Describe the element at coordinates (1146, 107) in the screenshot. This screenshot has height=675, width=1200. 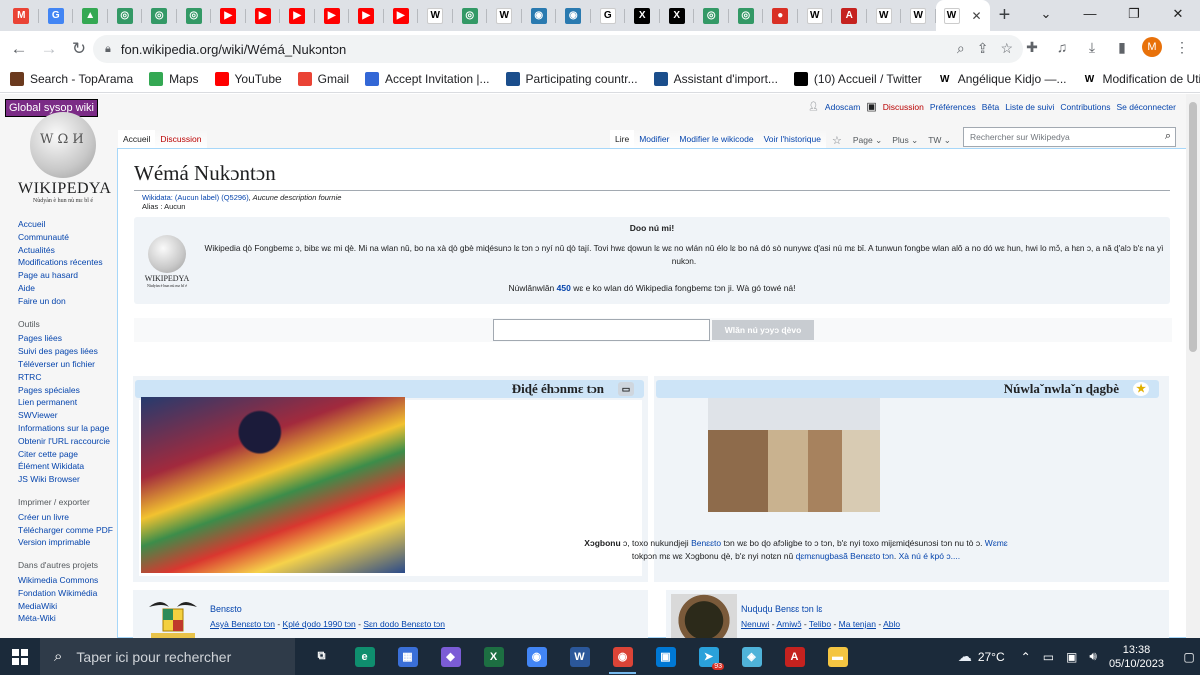
I see `logout-link: Se déconnecter` at that location.